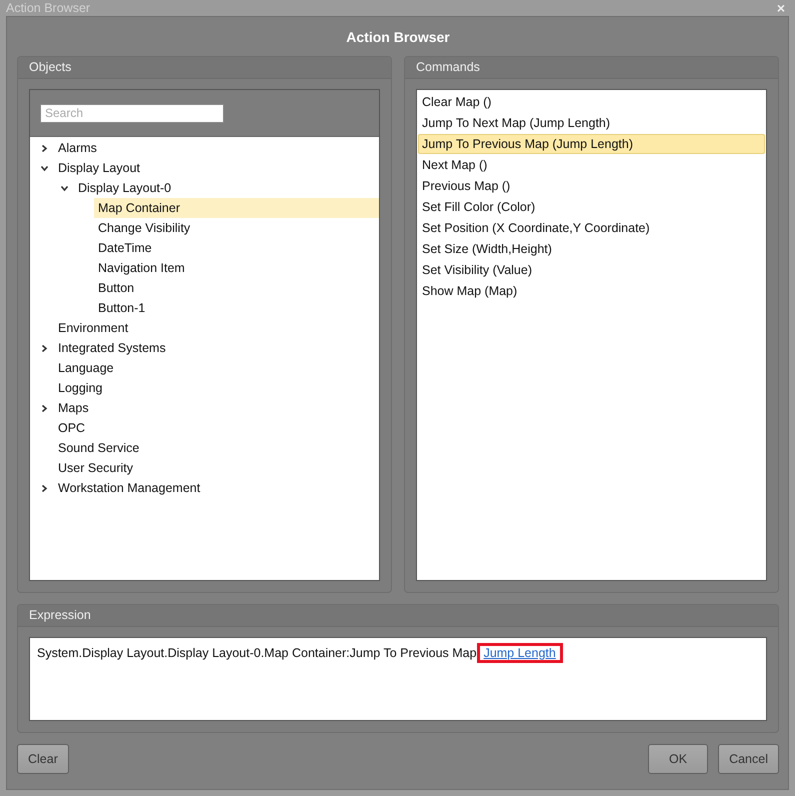  I want to click on command-item: Set Size (Width,Height), so click(591, 249).